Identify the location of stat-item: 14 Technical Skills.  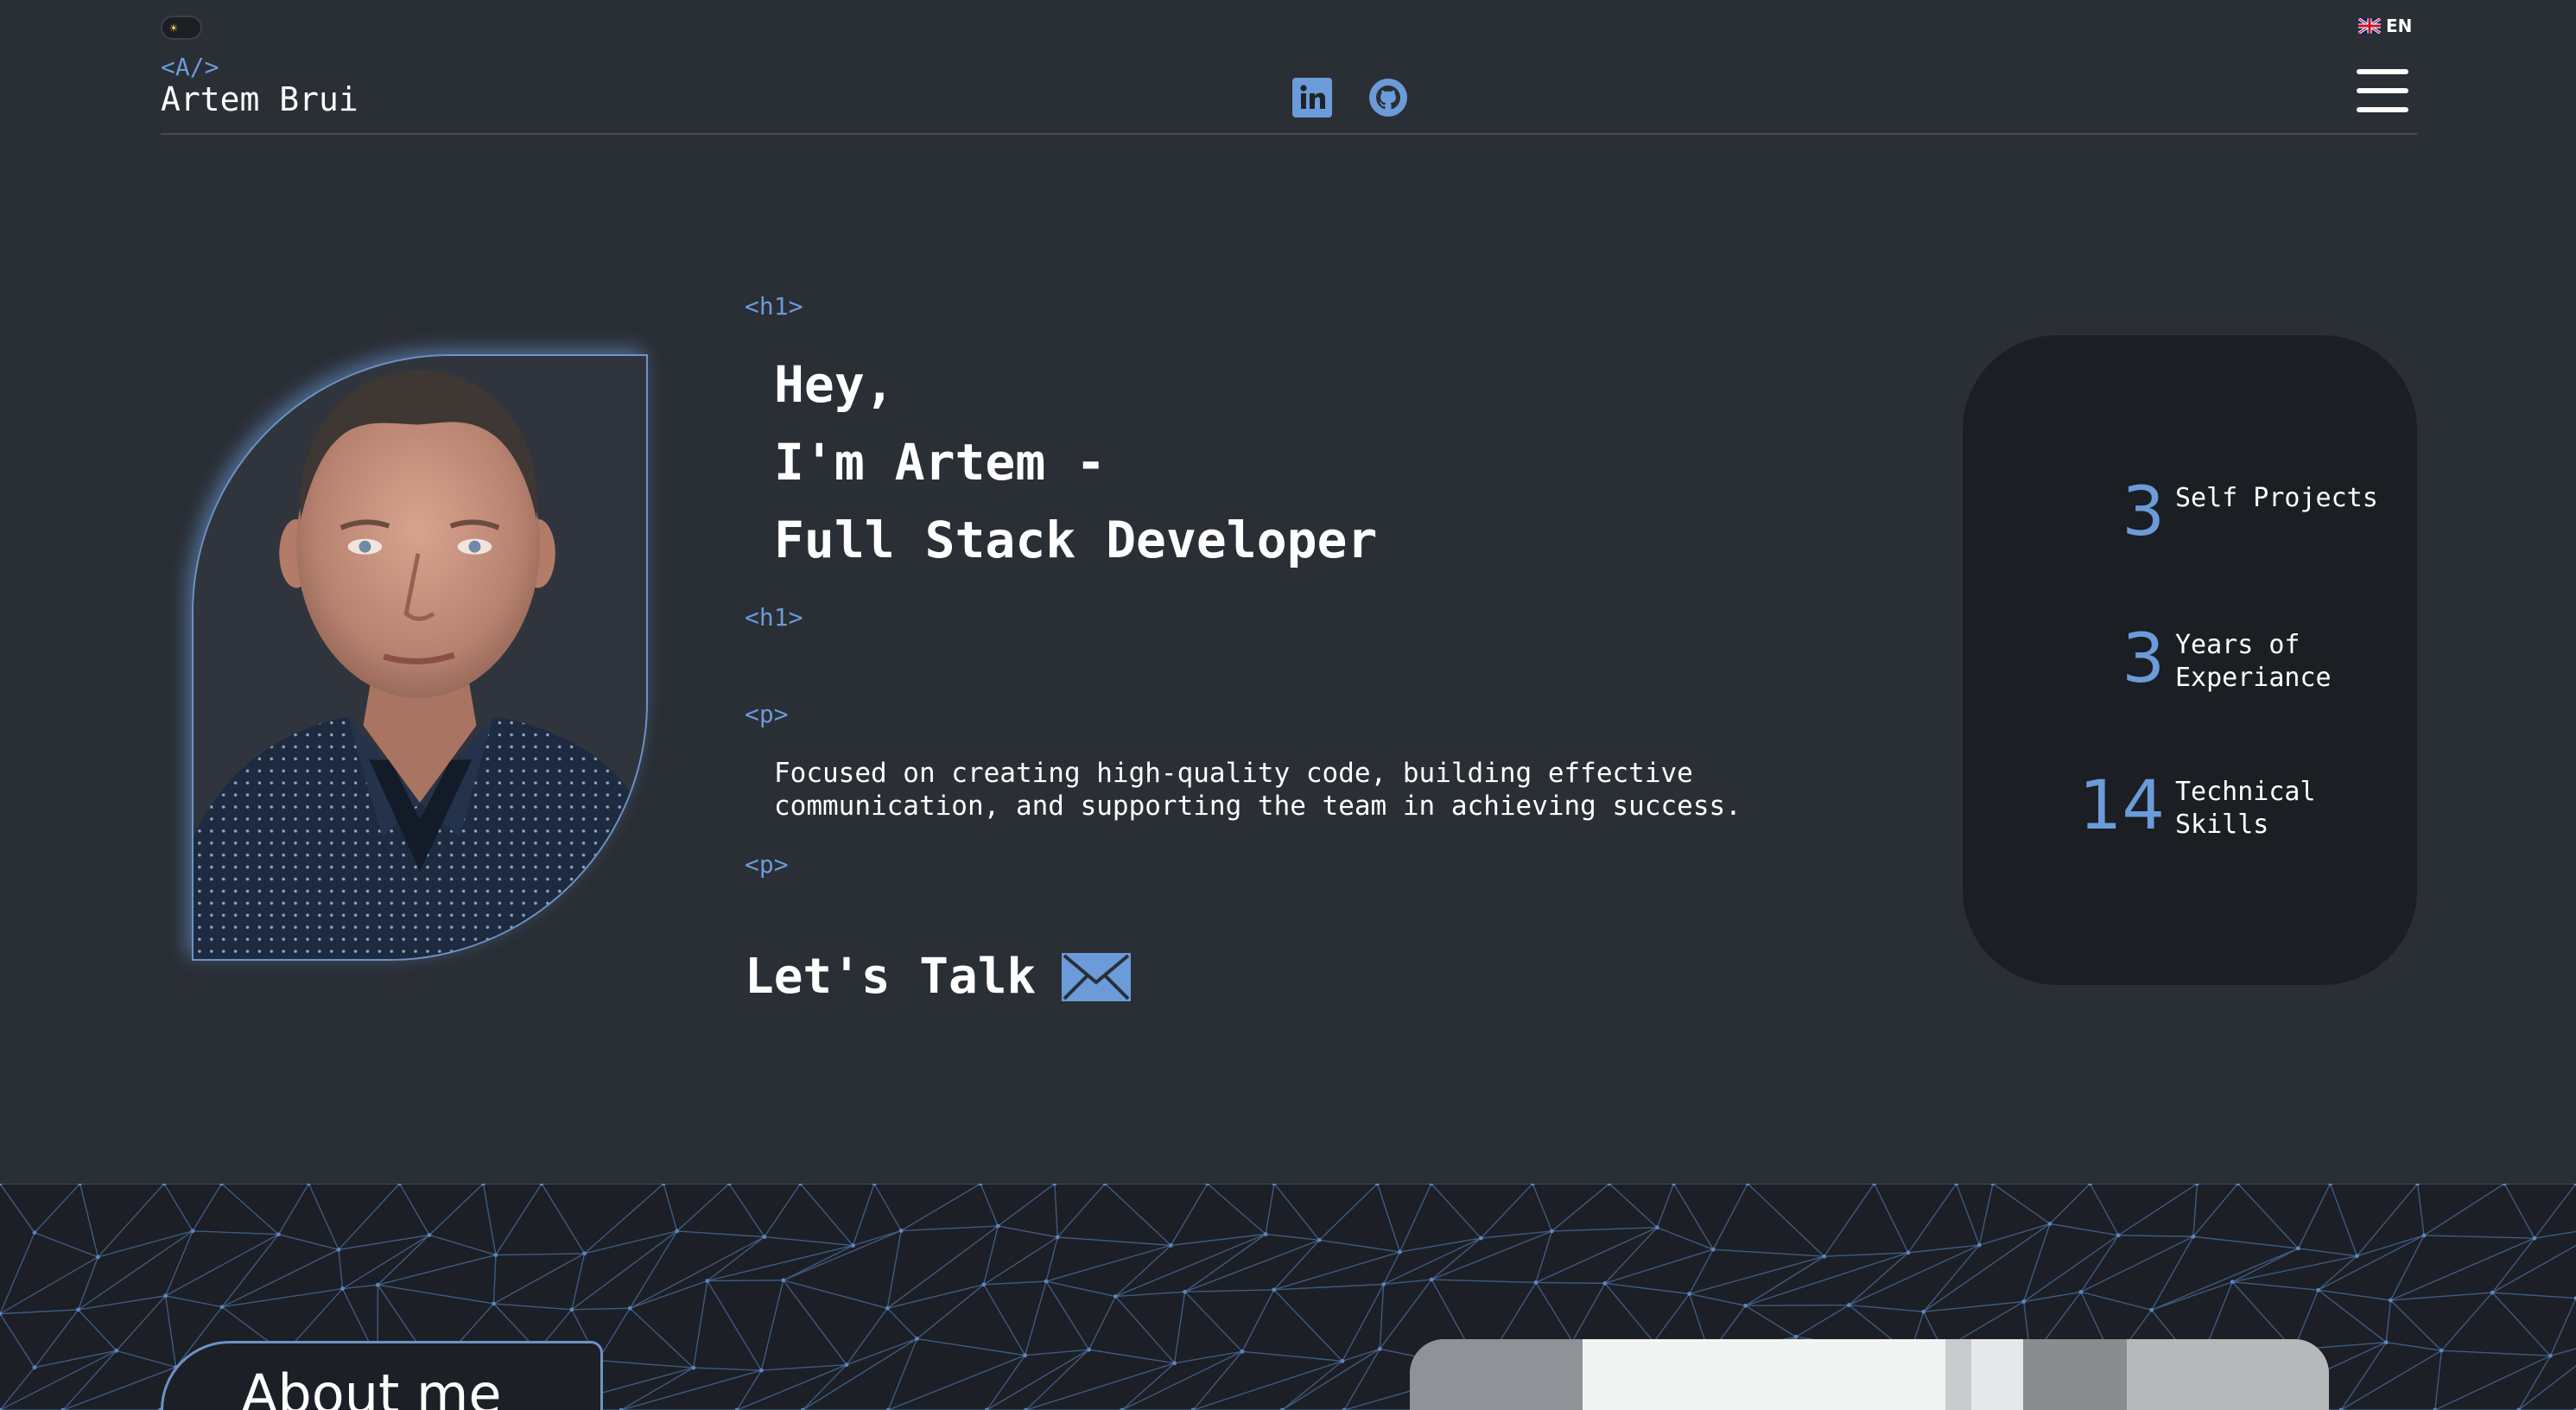
(2190, 806).